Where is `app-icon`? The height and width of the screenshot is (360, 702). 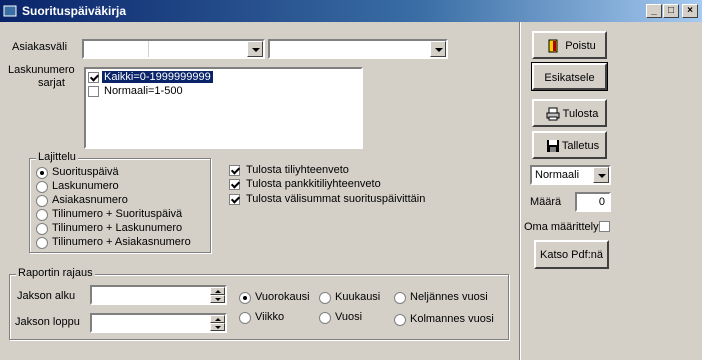 app-icon is located at coordinates (10, 11).